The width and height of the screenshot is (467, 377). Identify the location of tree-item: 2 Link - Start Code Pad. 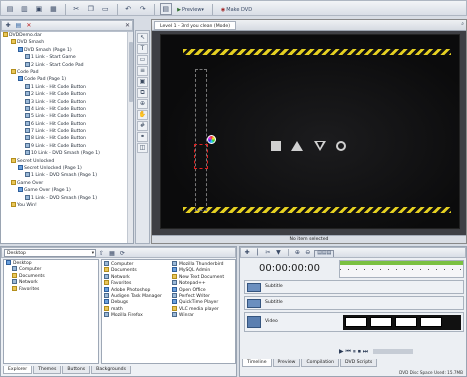
(67, 65).